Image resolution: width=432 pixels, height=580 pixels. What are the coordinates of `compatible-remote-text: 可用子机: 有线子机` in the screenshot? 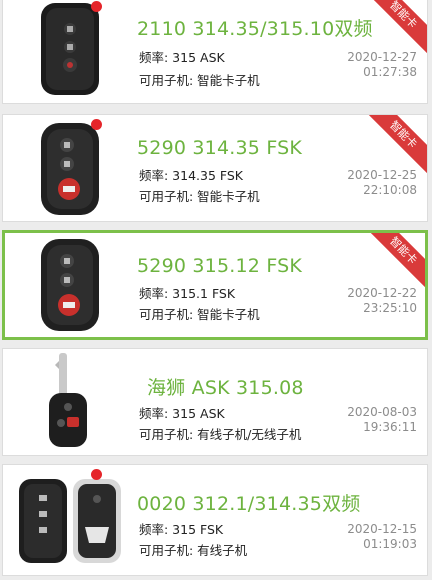 It's located at (193, 550).